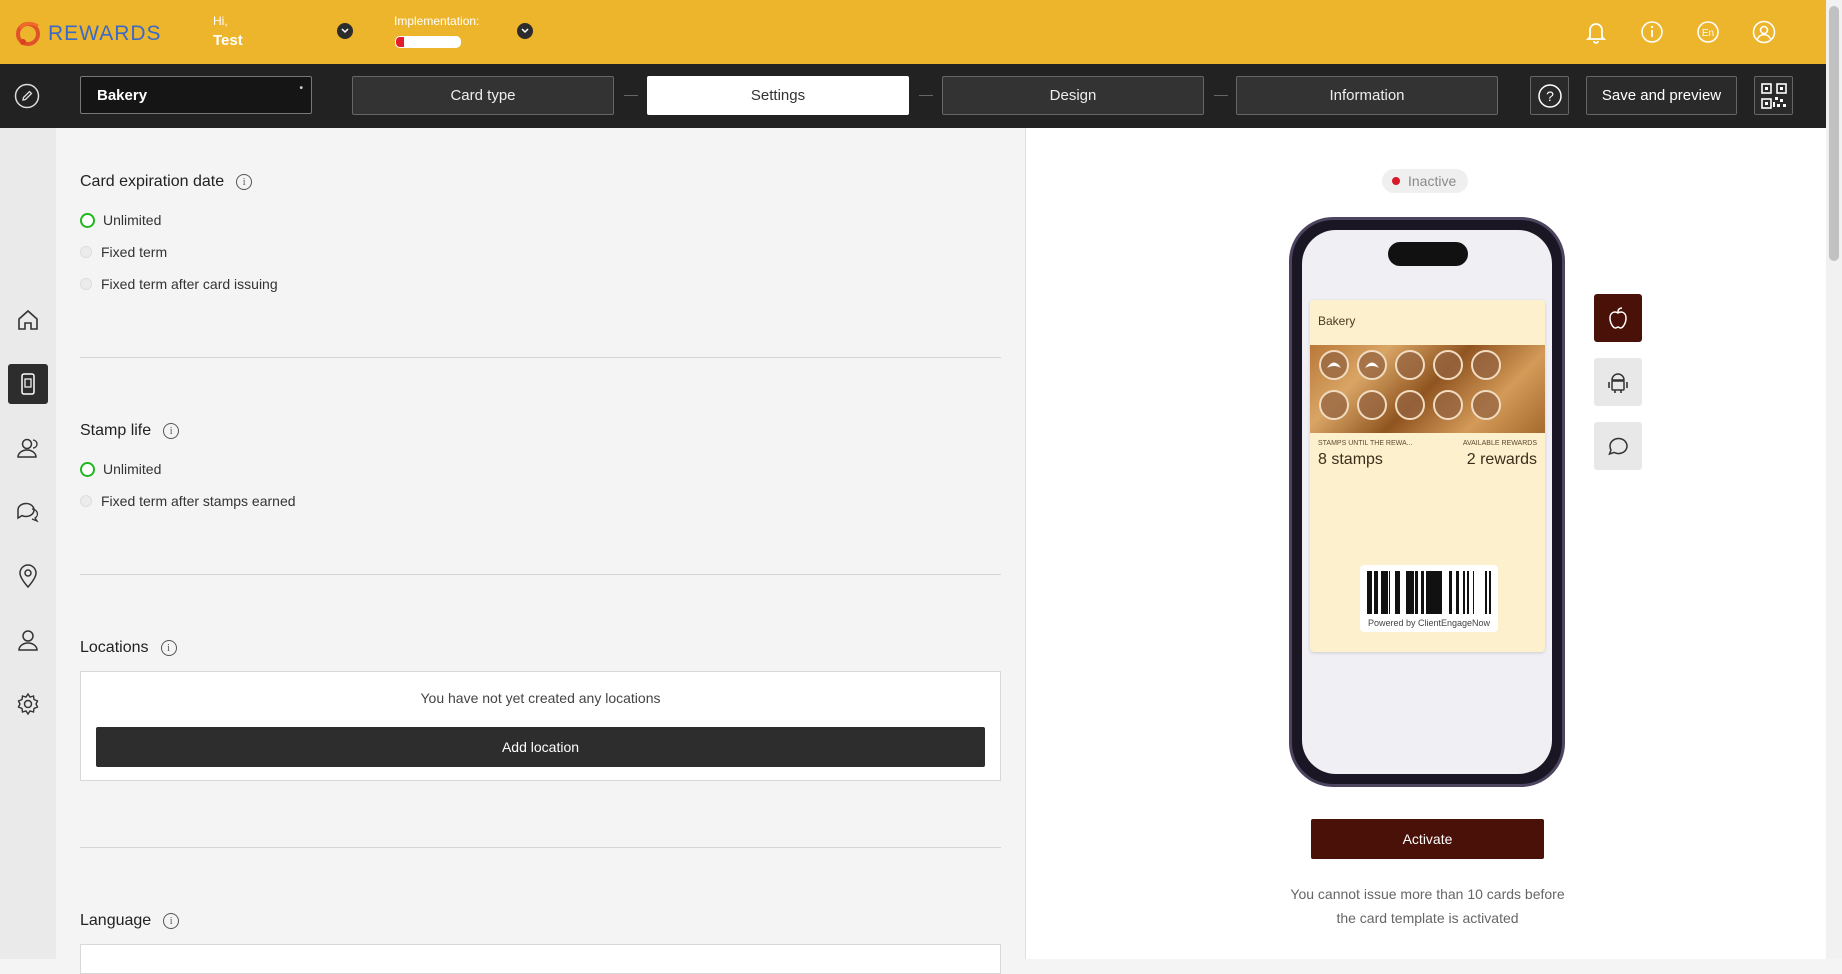 This screenshot has height=974, width=1842. Describe the element at coordinates (428, 42) in the screenshot. I see `implementation-progress` at that location.